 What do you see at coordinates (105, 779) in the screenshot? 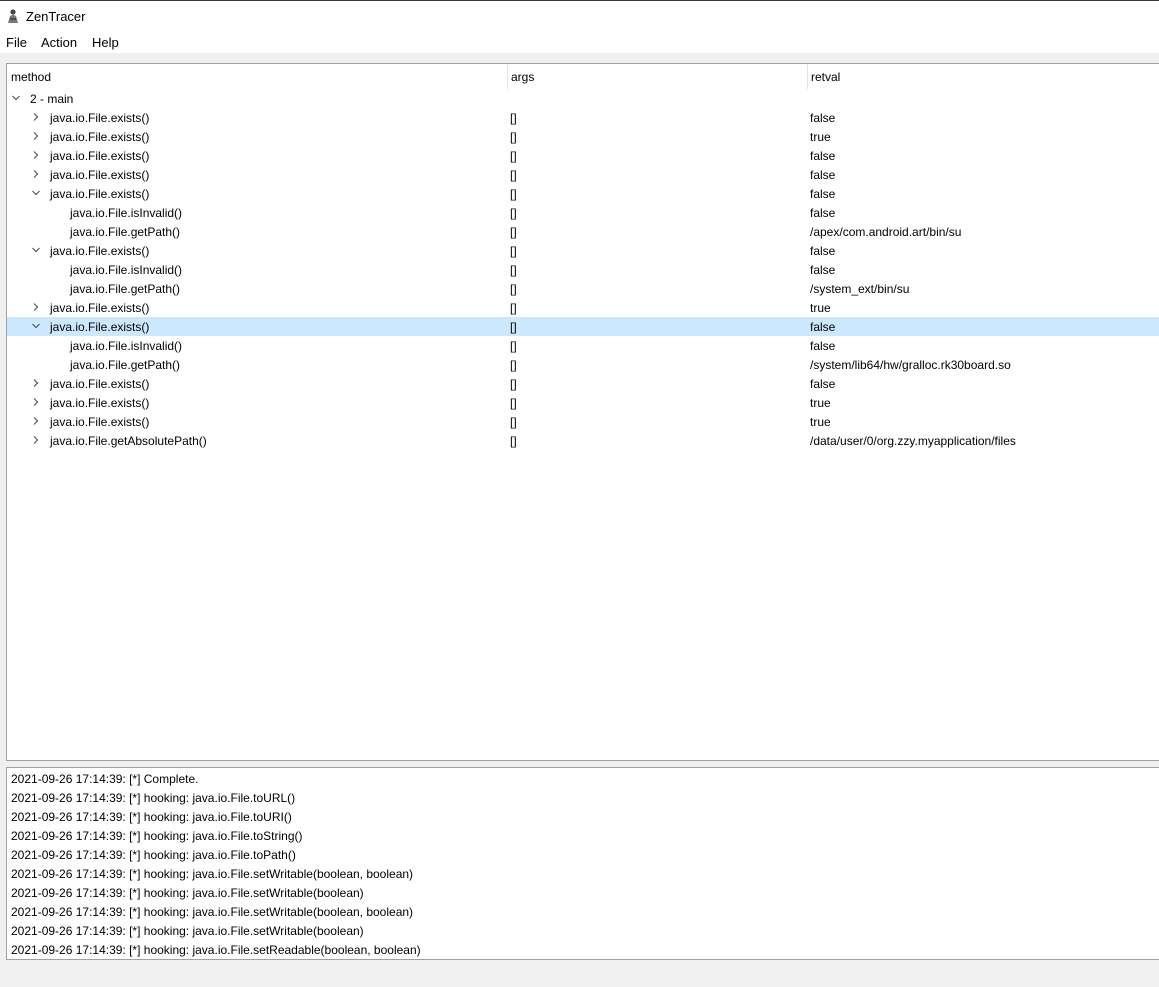
I see `log-line: 2021-09-26 17:14:39: [*] Complete.` at bounding box center [105, 779].